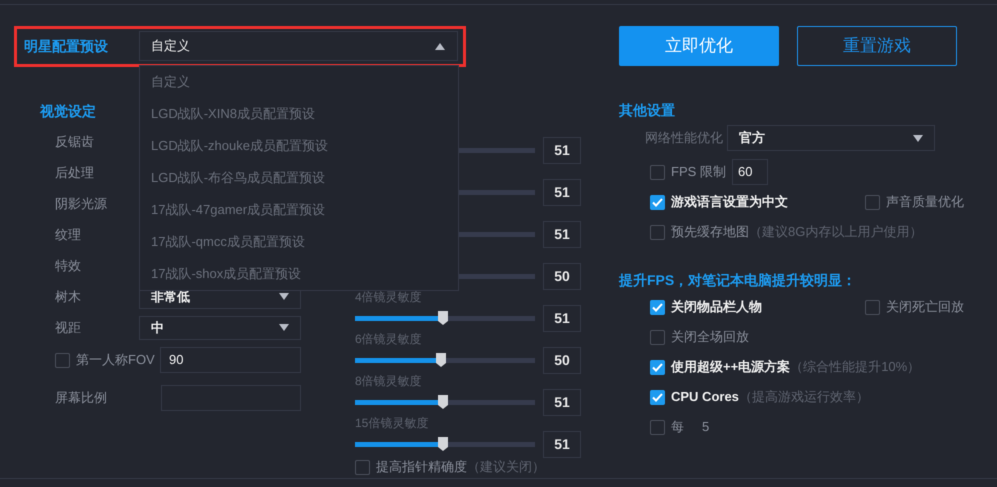 This screenshot has height=487, width=997. I want to click on setting-label: 屏幕比例, so click(81, 398).